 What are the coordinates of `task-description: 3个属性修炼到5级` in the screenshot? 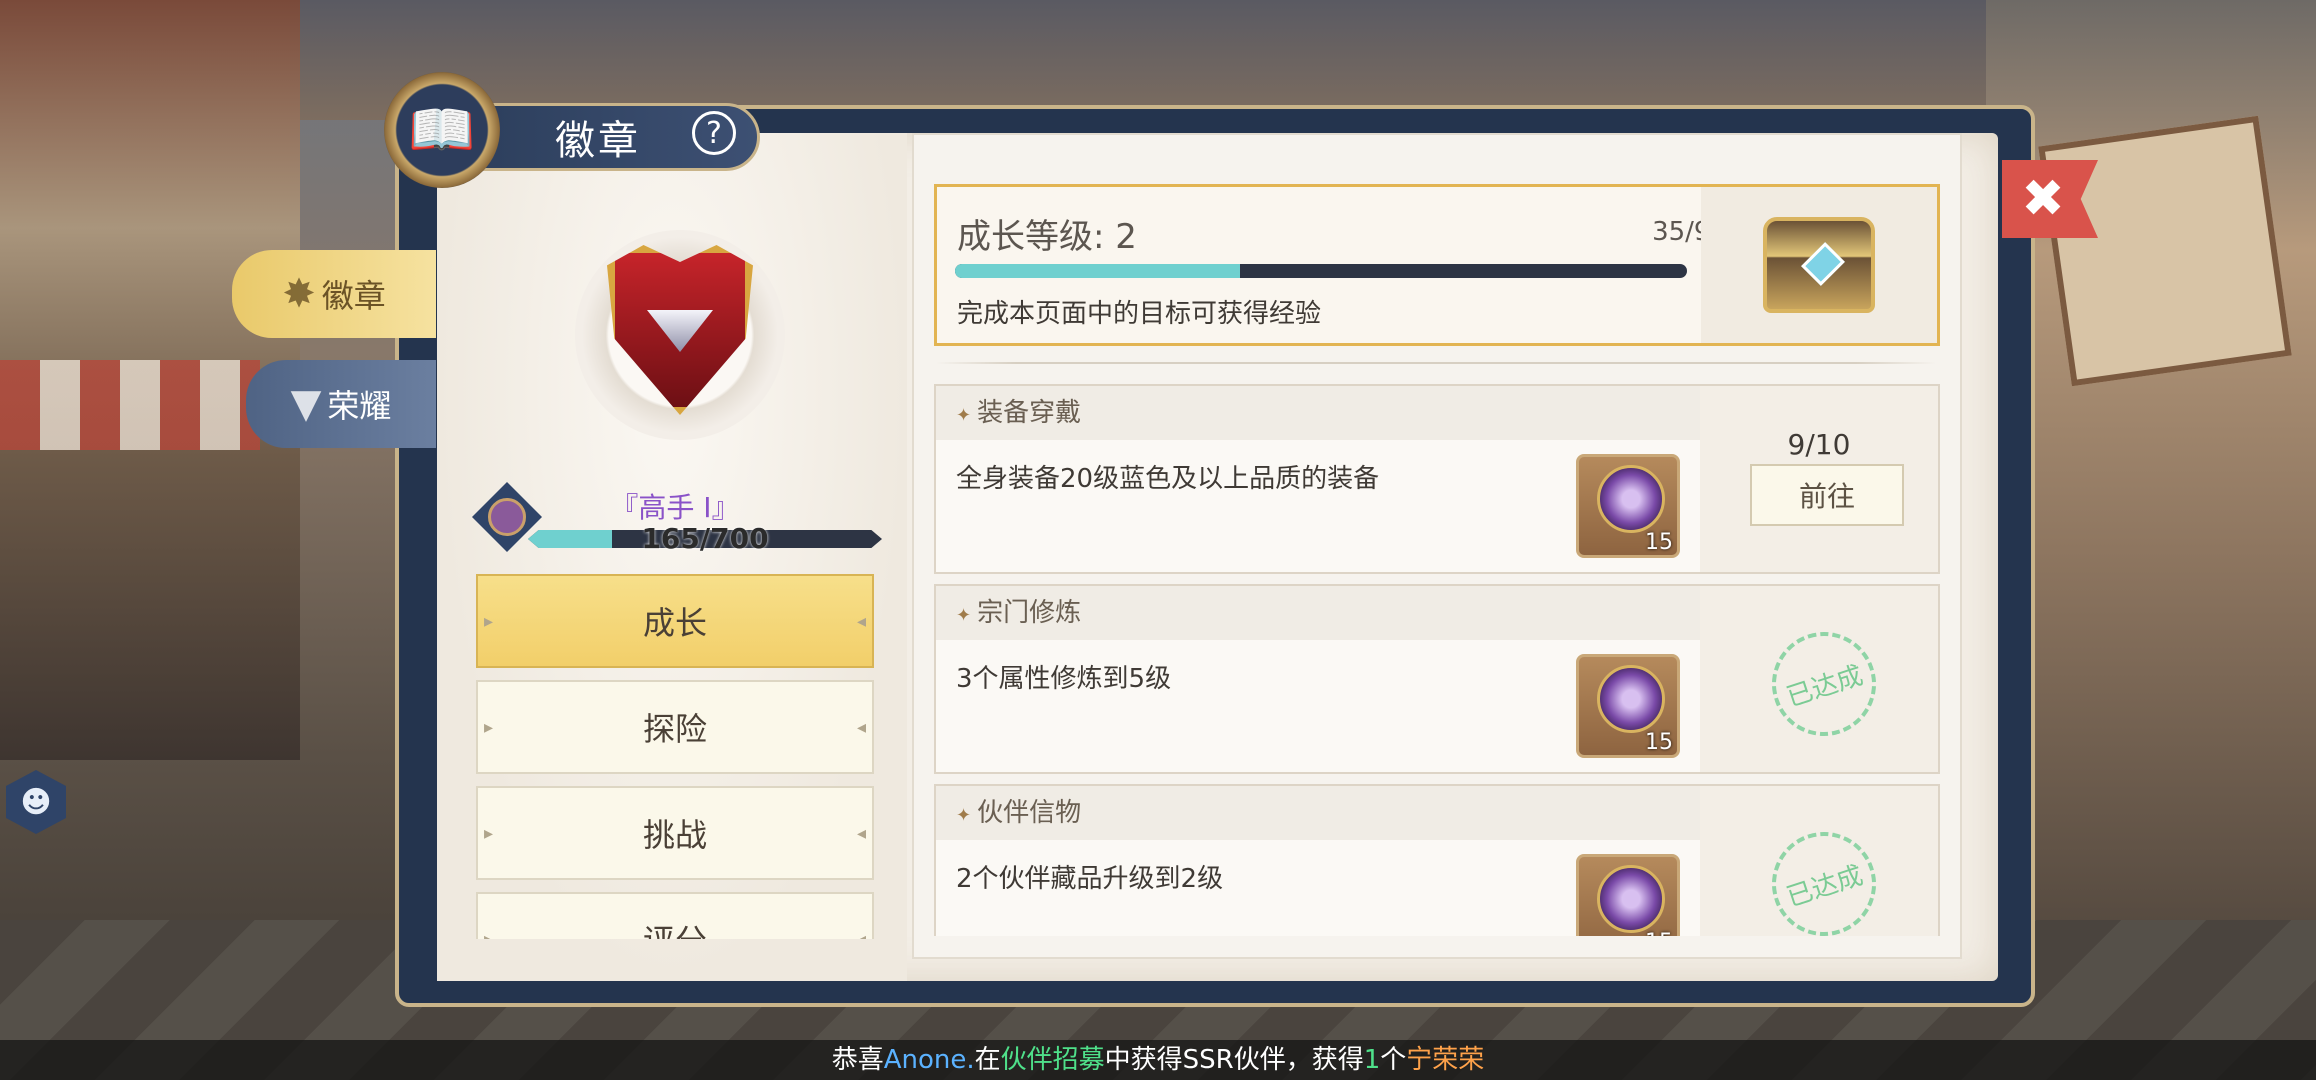 It's located at (1064, 679).